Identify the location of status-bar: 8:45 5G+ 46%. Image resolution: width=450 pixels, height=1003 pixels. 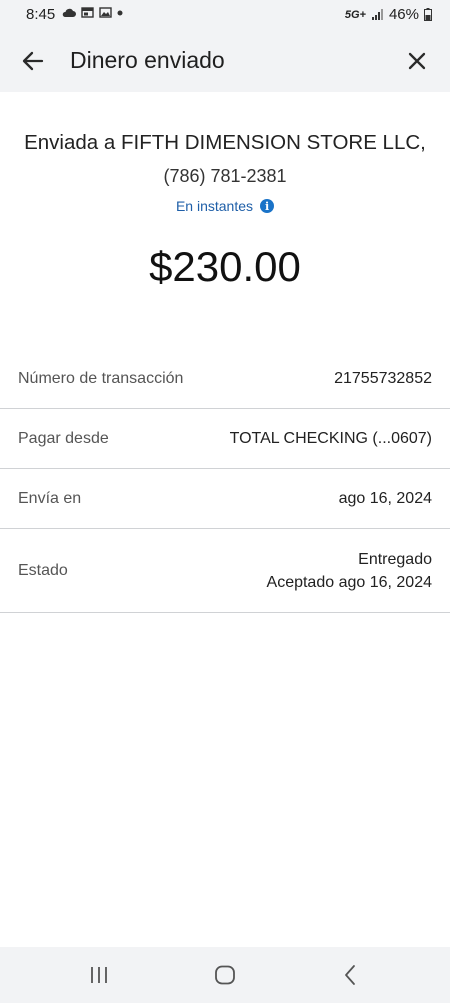
(225, 15).